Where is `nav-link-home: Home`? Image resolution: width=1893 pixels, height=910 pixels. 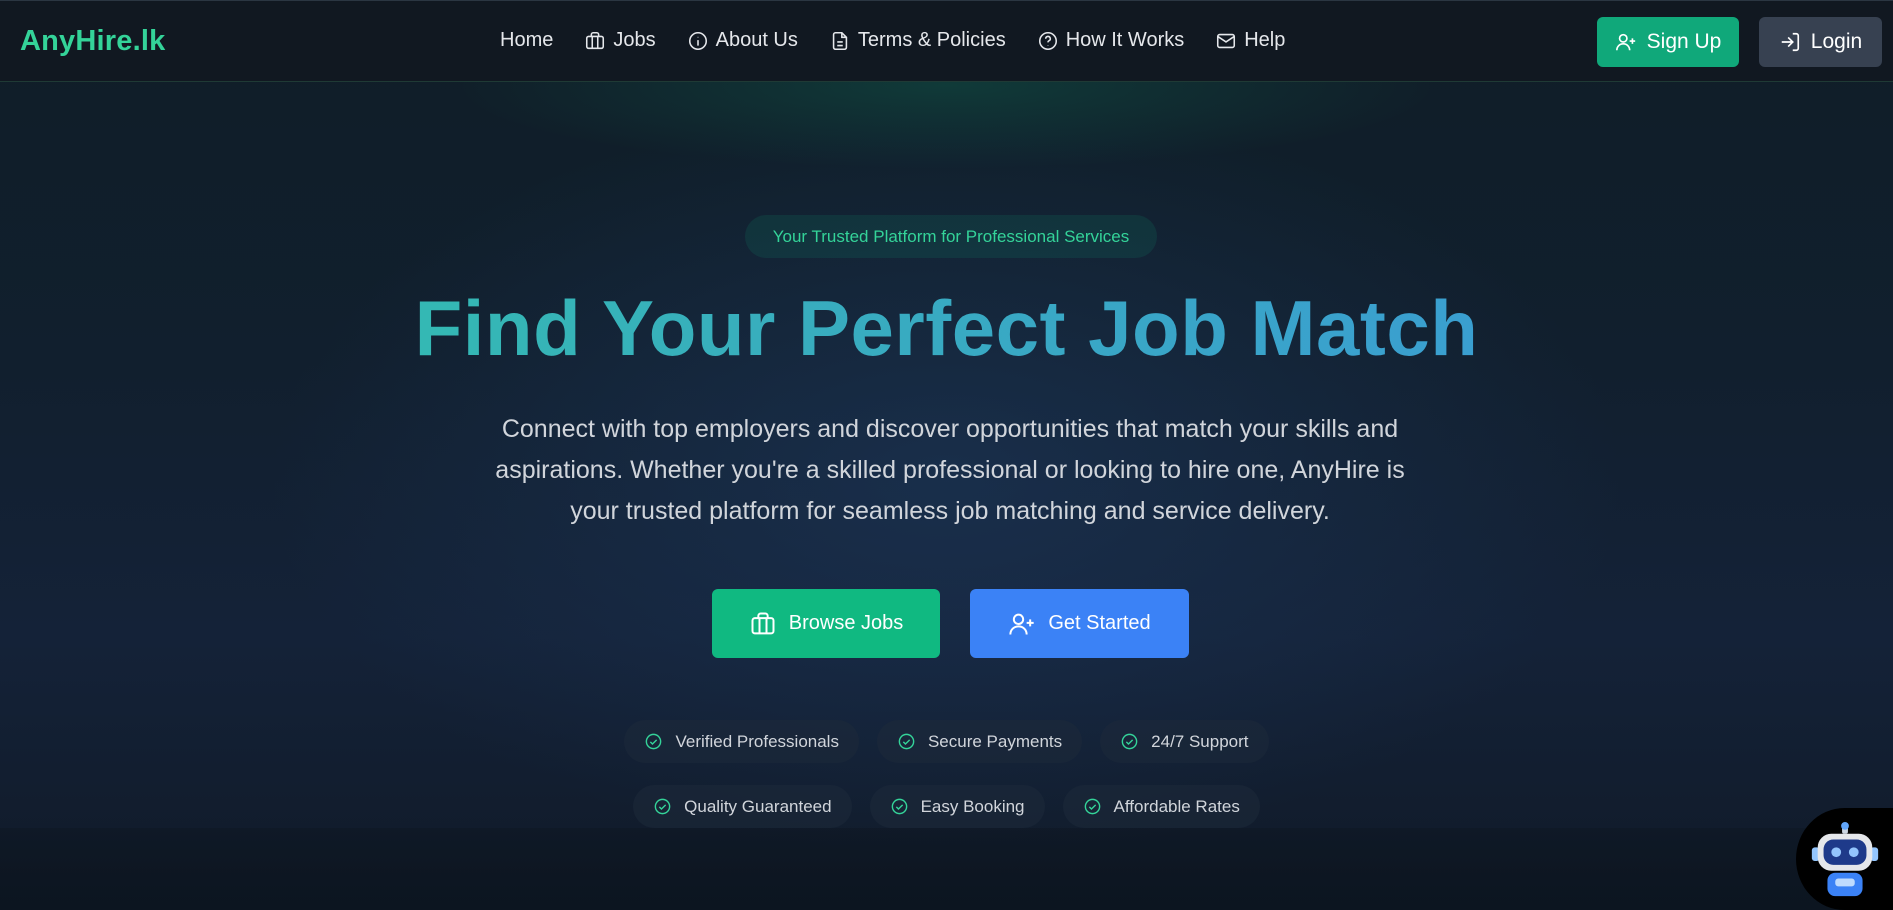
nav-link-home: Home is located at coordinates (526, 40).